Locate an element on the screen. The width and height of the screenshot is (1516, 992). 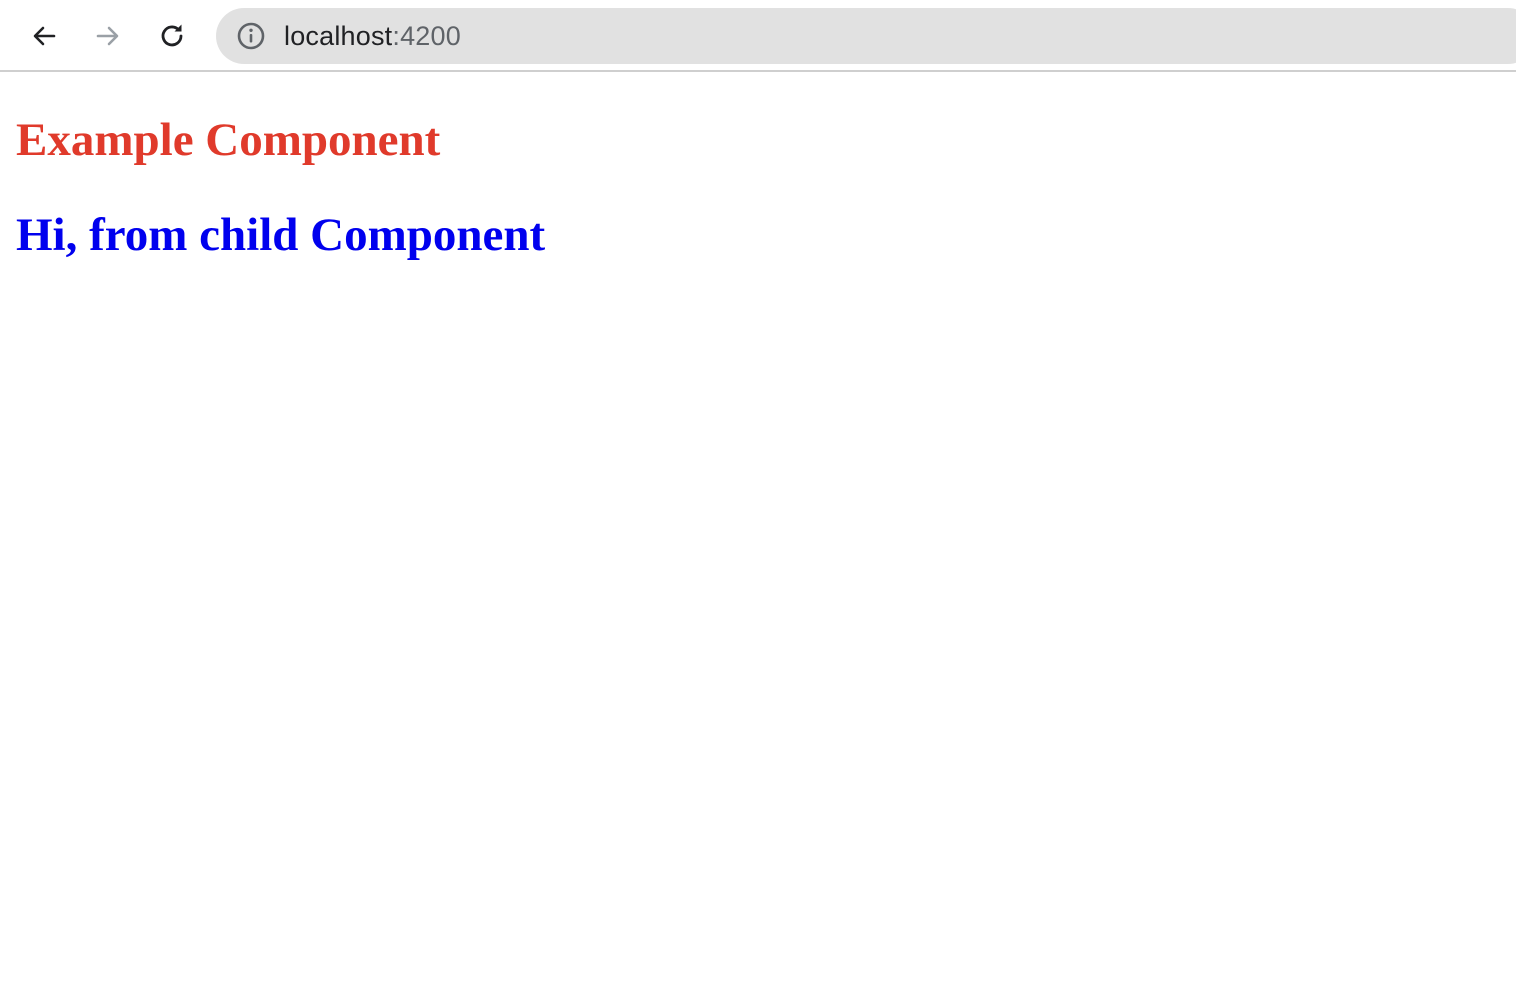
reload-icon is located at coordinates (172, 35).